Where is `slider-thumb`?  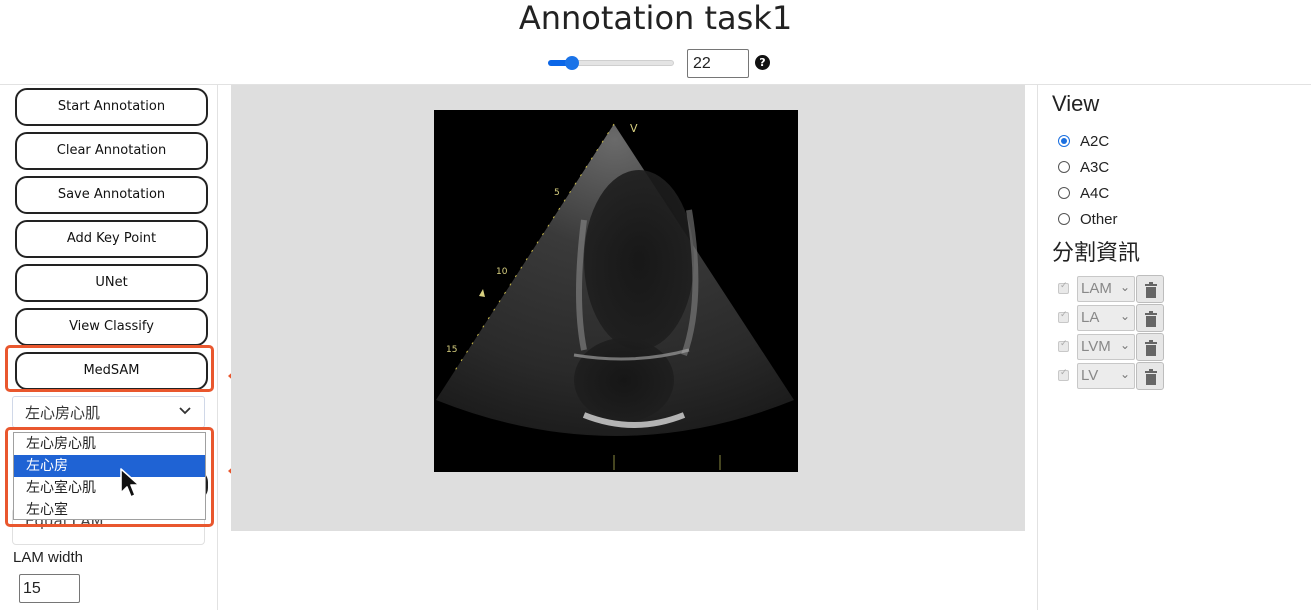
slider-thumb is located at coordinates (572, 63).